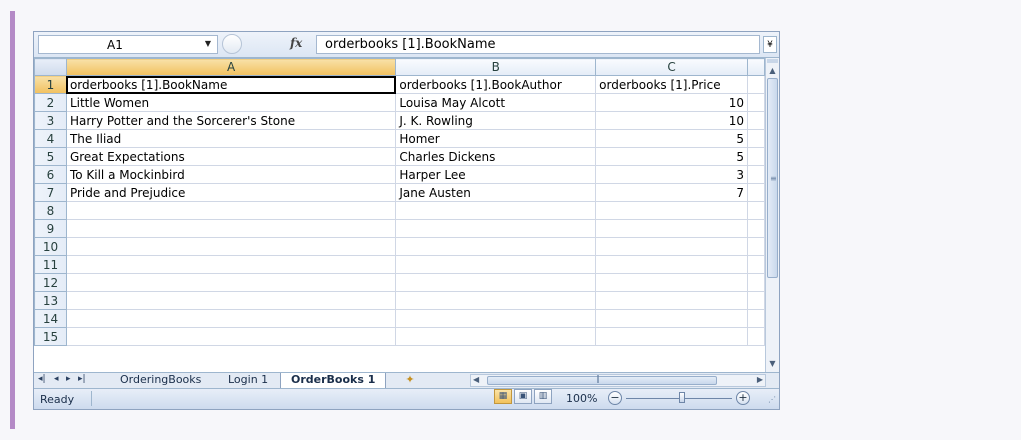  Describe the element at coordinates (772, 71) in the screenshot. I see `scroll-up-icon: ▲` at that location.